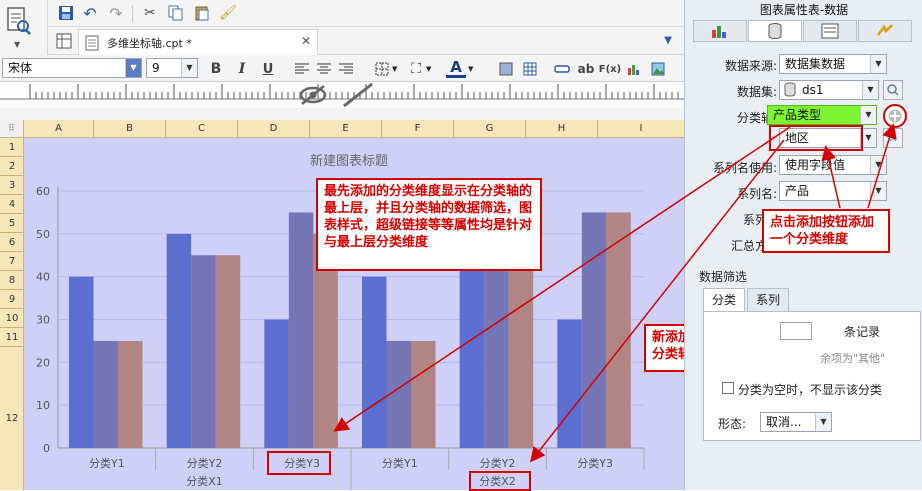 This screenshot has width=922, height=491. What do you see at coordinates (804, 10) in the screenshot?
I see `panel-title: 图表属性表-数据` at bounding box center [804, 10].